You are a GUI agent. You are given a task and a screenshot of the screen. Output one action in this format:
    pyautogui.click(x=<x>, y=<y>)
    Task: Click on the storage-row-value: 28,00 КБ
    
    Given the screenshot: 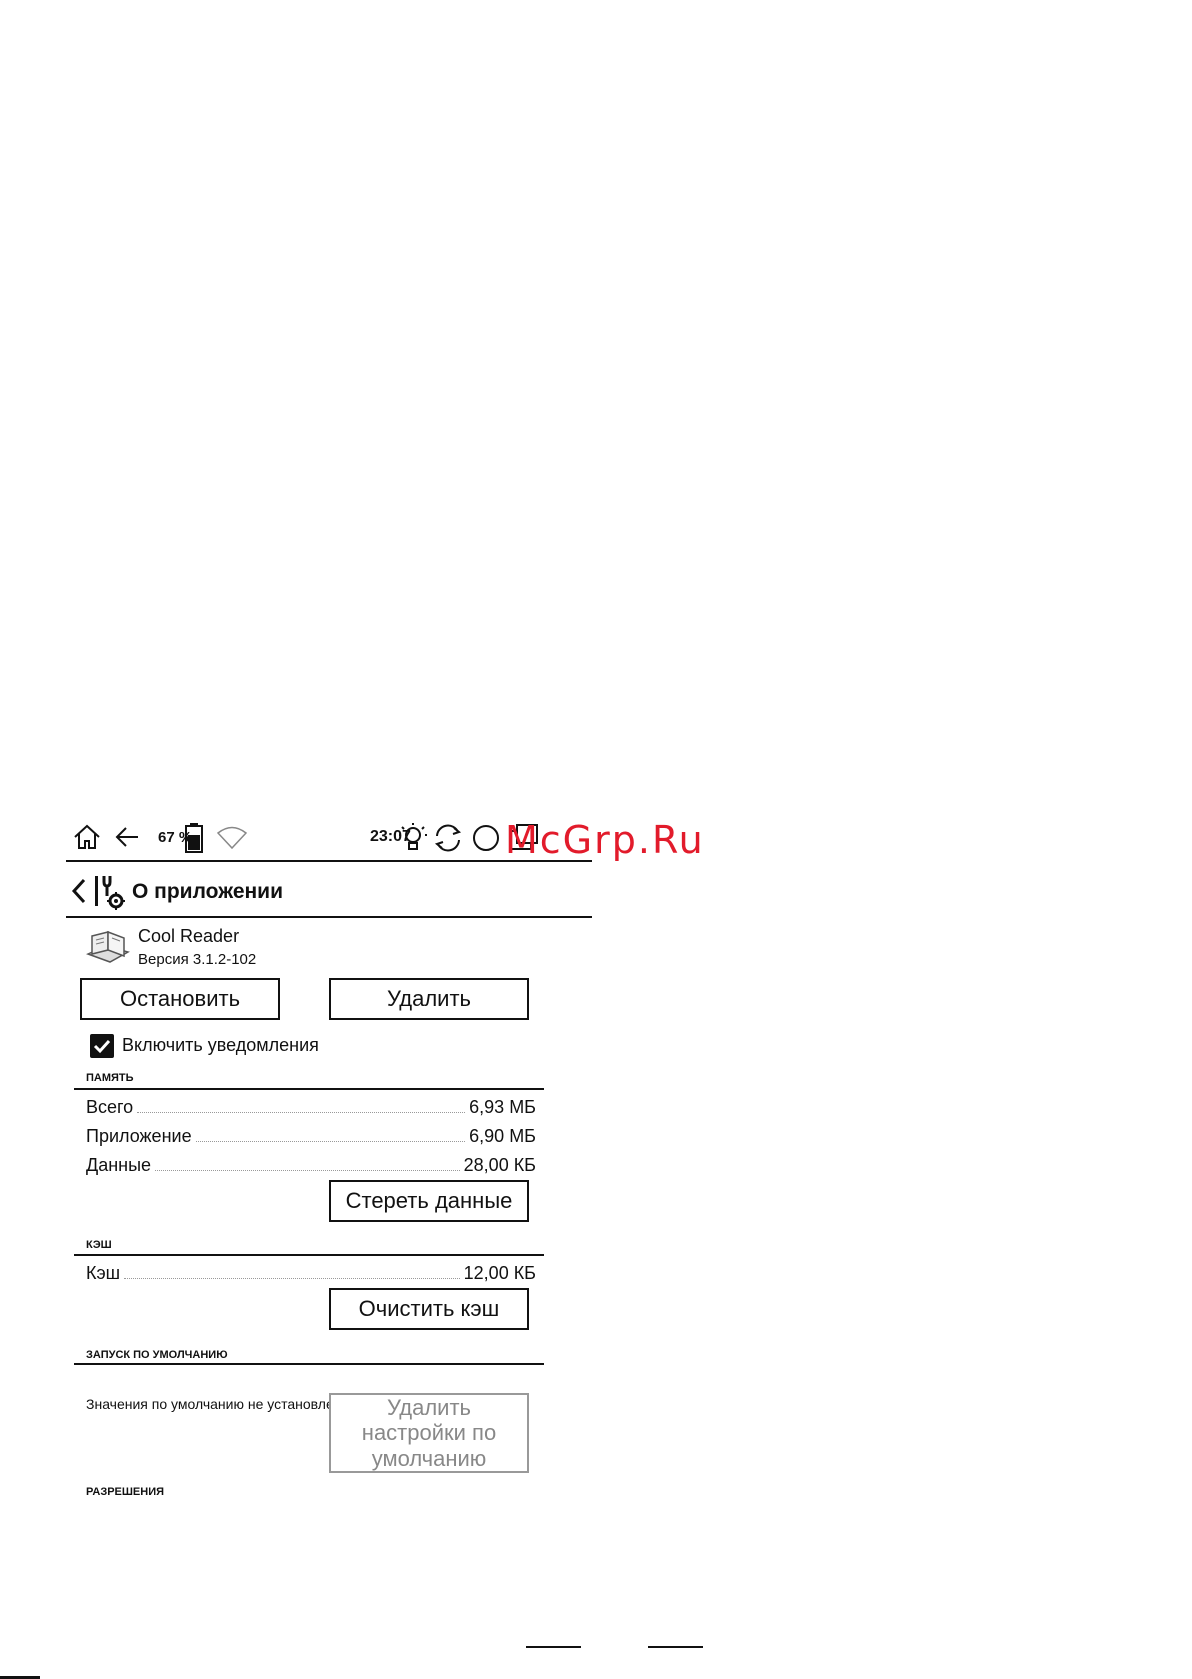 What is the action you would take?
    pyautogui.click(x=499, y=1165)
    